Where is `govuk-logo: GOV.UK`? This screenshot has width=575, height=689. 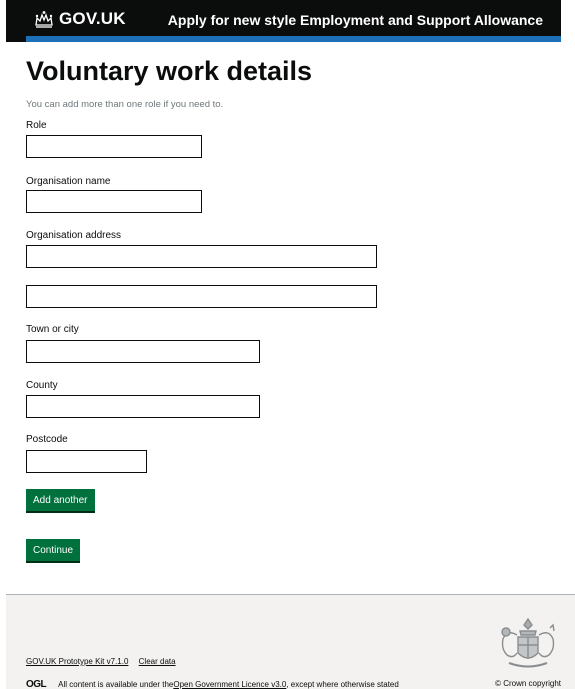
govuk-logo: GOV.UK is located at coordinates (80, 19).